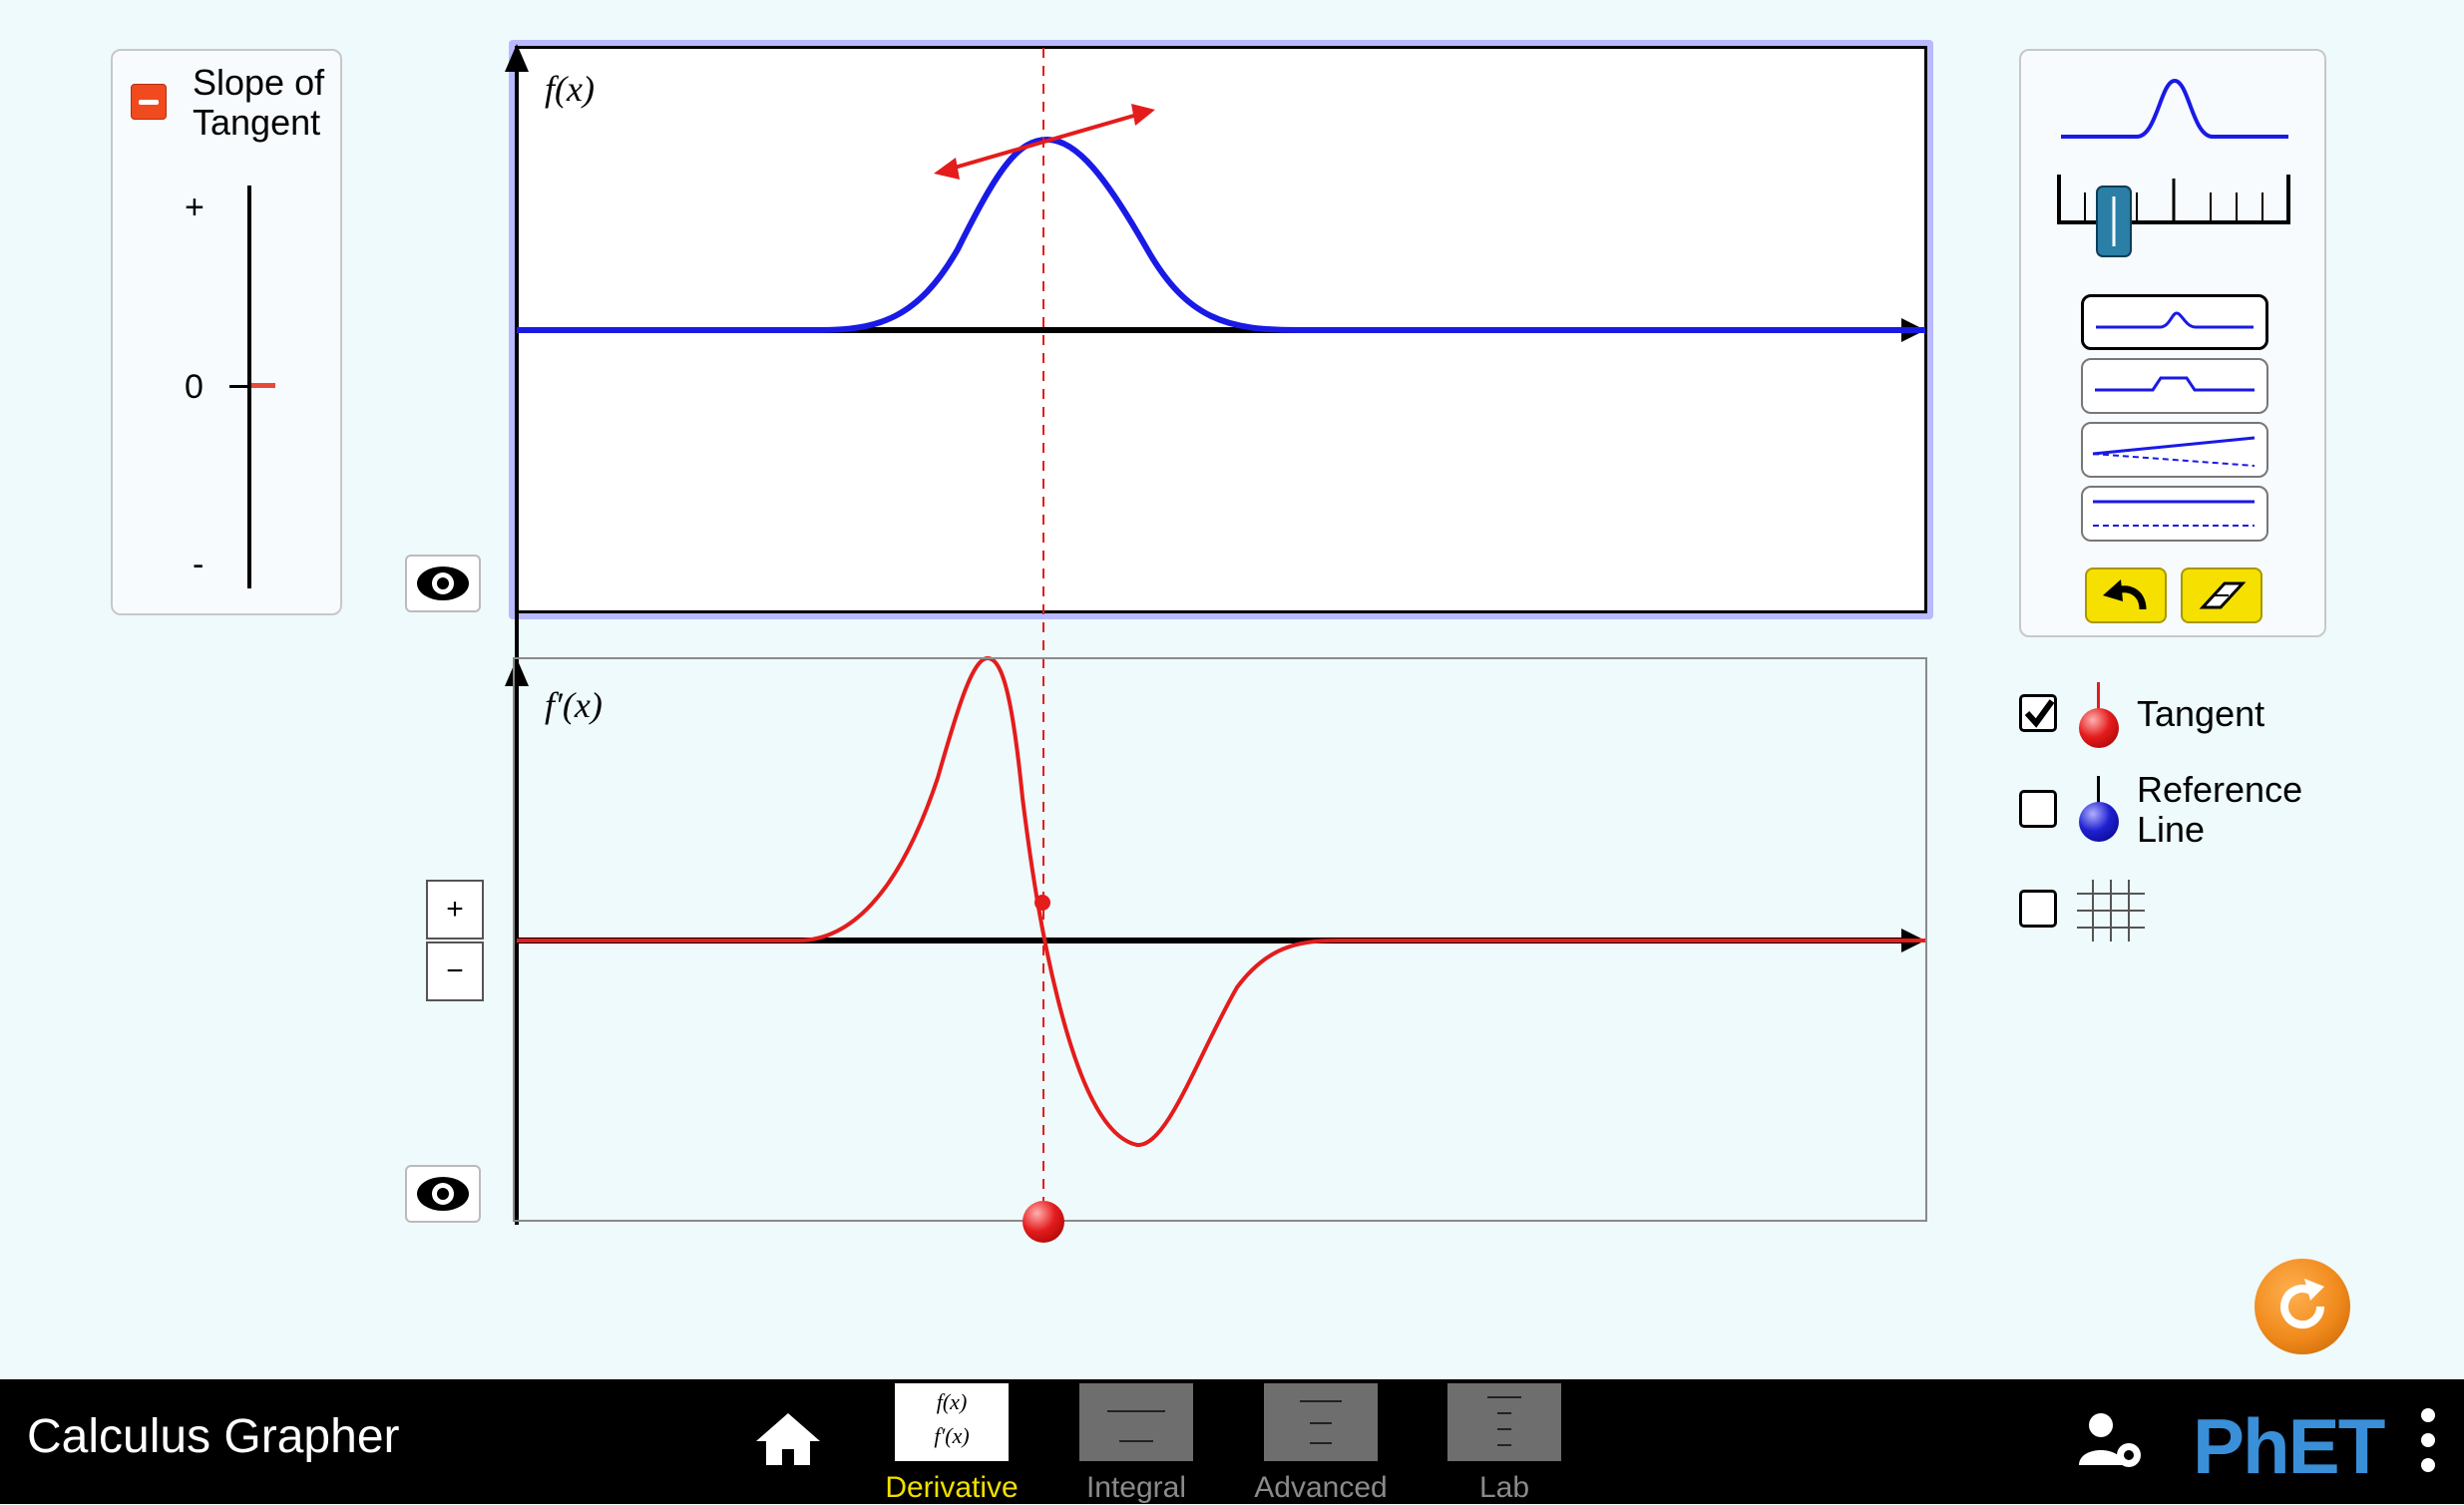  Describe the element at coordinates (2201, 713) in the screenshot. I see `tangent-label: Tangent` at that location.